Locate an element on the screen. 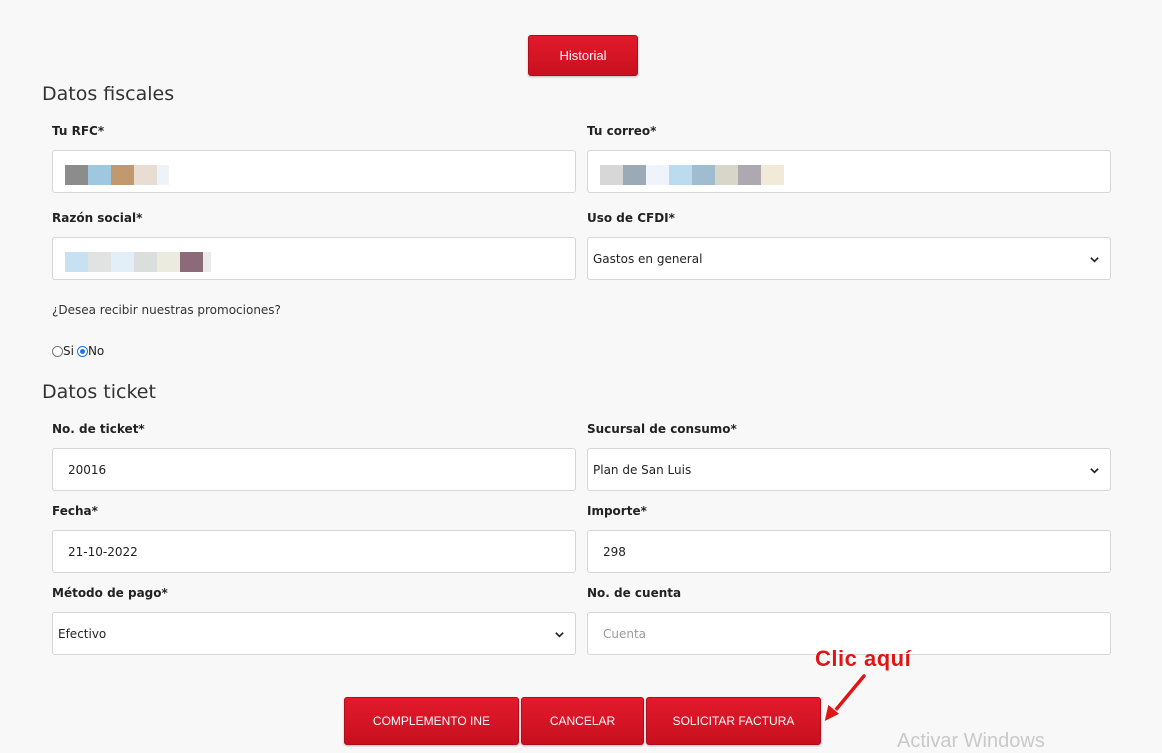  promotions-radio-group: Si No is located at coordinates (78, 351).